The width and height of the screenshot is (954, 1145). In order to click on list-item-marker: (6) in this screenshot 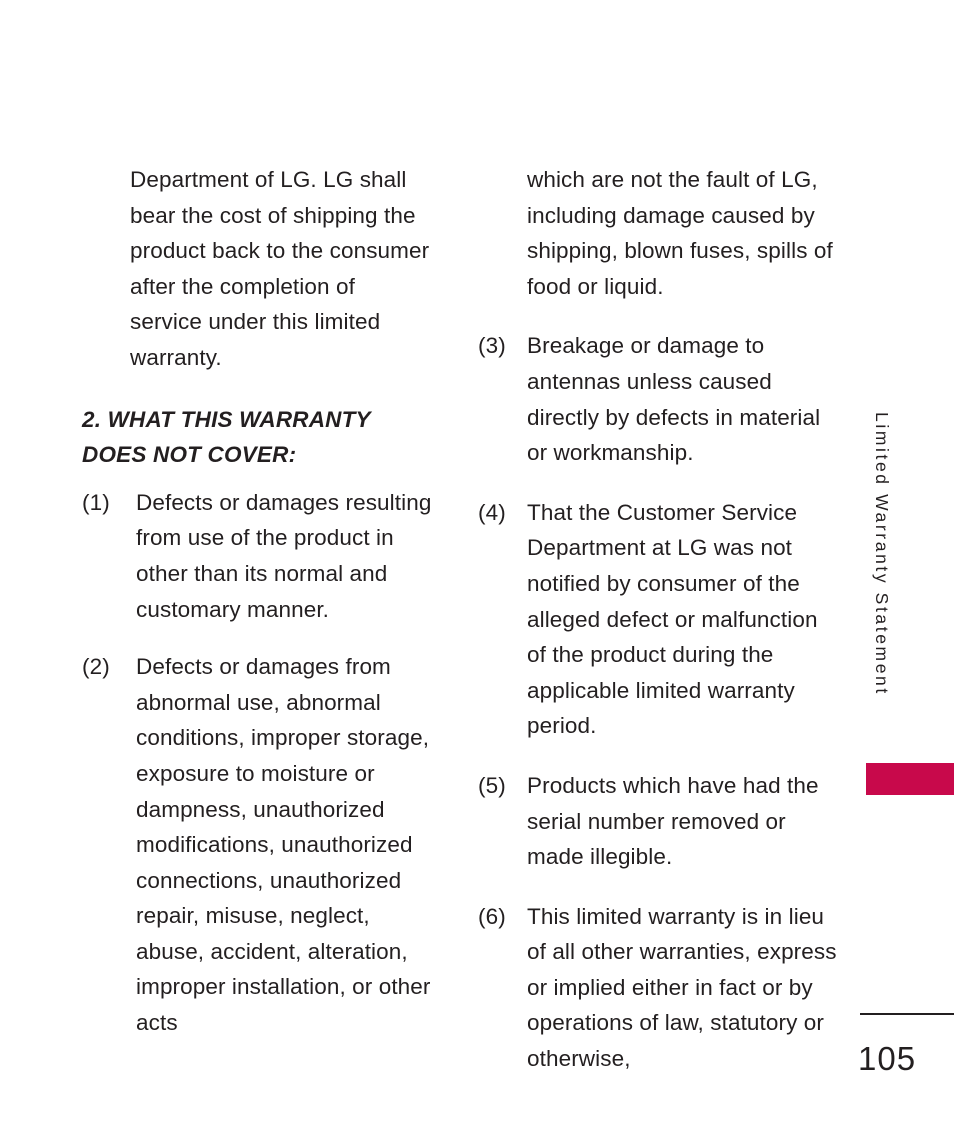, I will do `click(492, 916)`.